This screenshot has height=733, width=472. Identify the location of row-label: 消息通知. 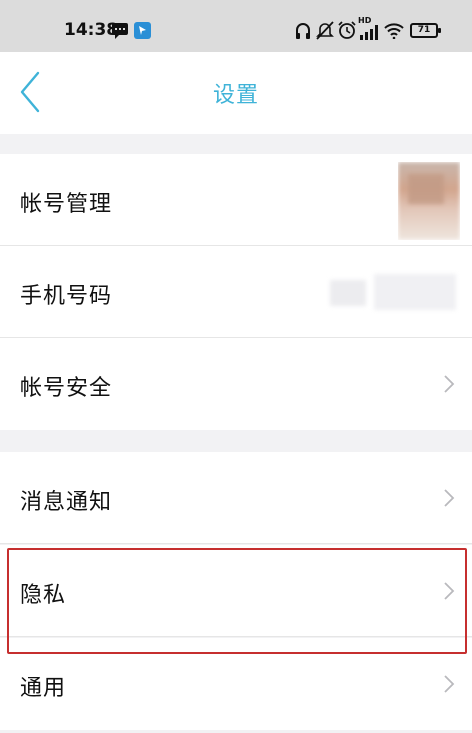
(66, 502).